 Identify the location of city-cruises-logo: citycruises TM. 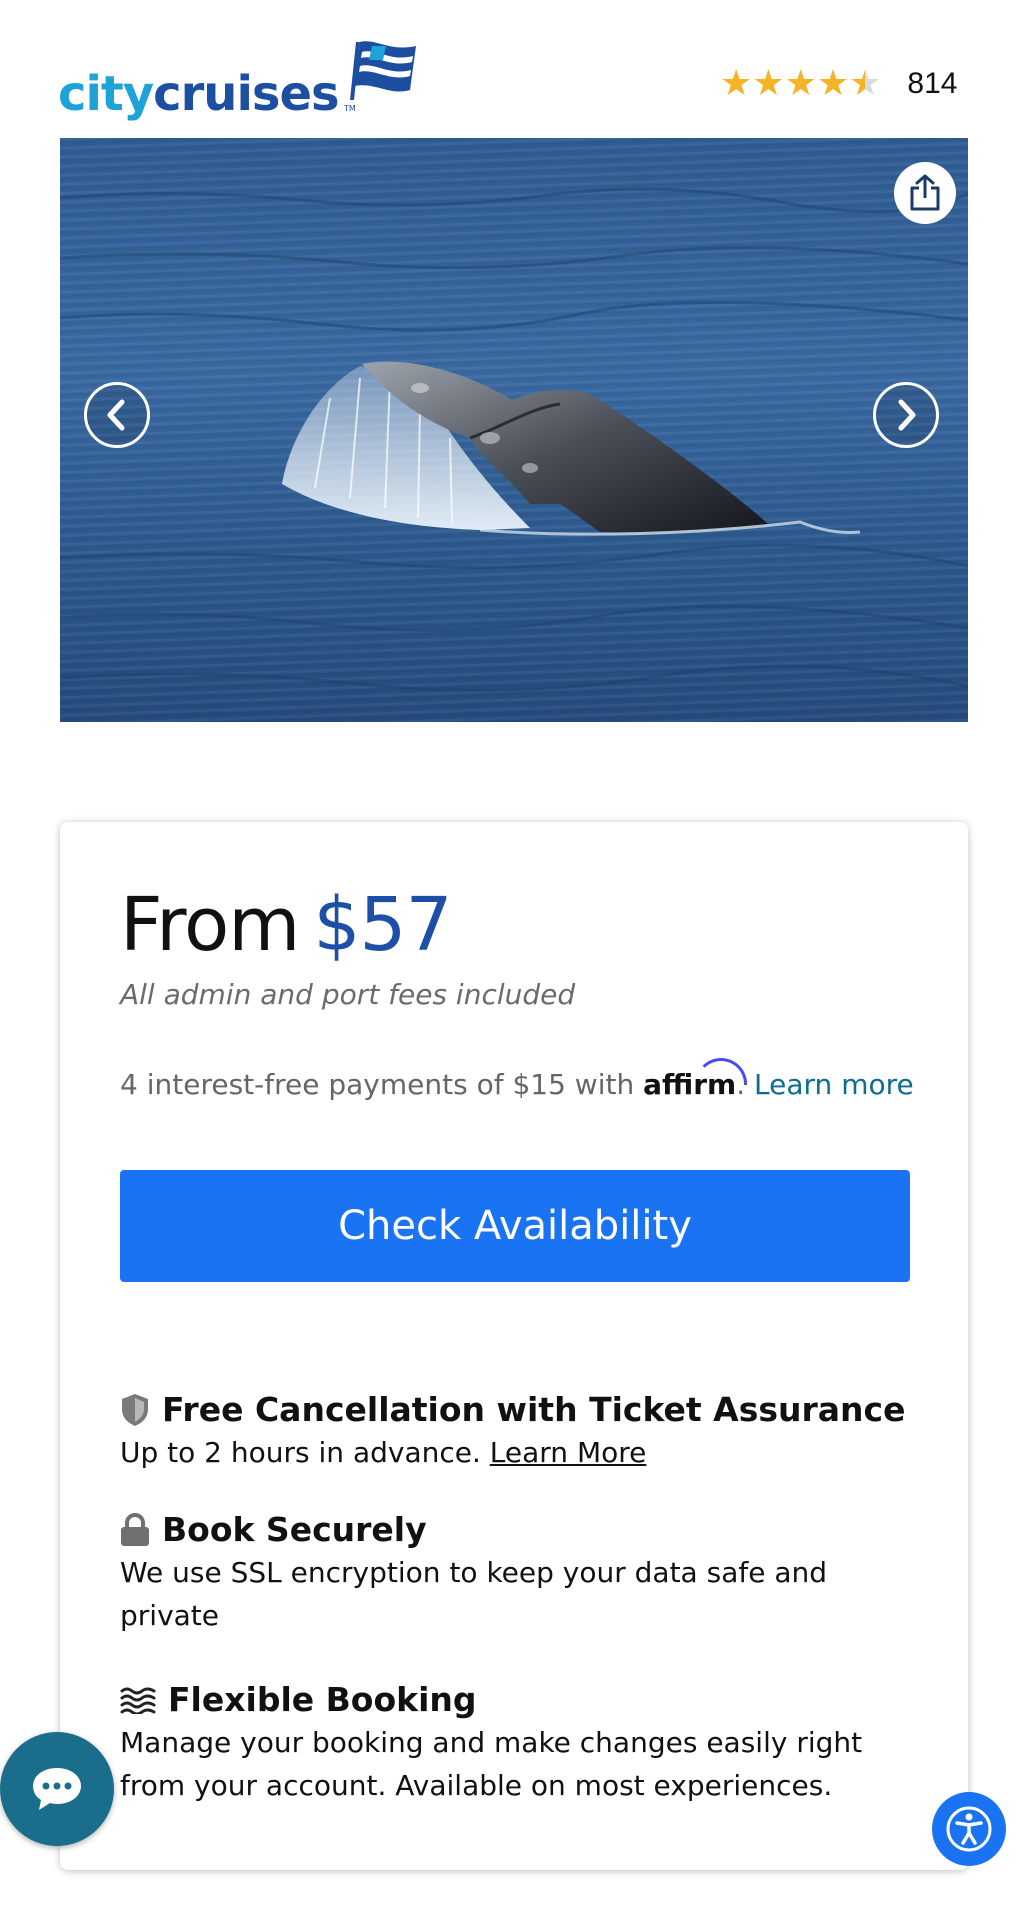
(237, 78).